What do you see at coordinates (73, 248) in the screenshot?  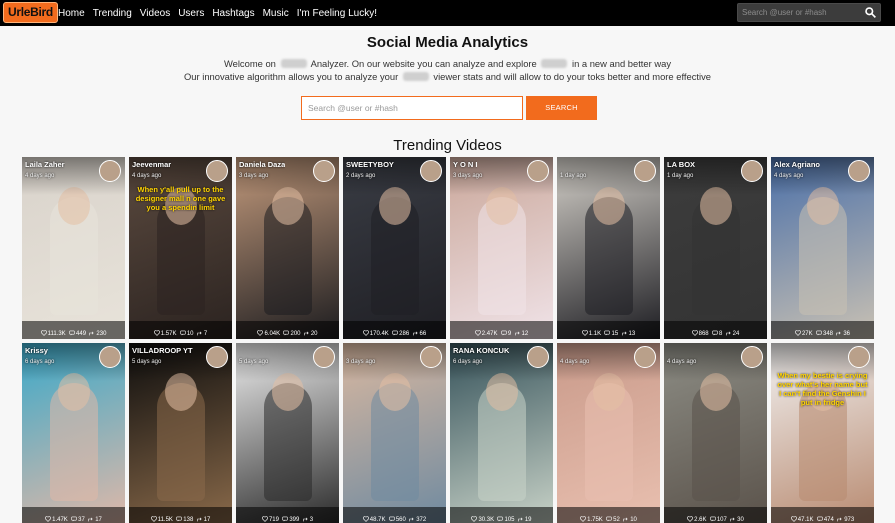 I see `video-card: Laila Zaher 4 days ago 111.3K 449 230` at bounding box center [73, 248].